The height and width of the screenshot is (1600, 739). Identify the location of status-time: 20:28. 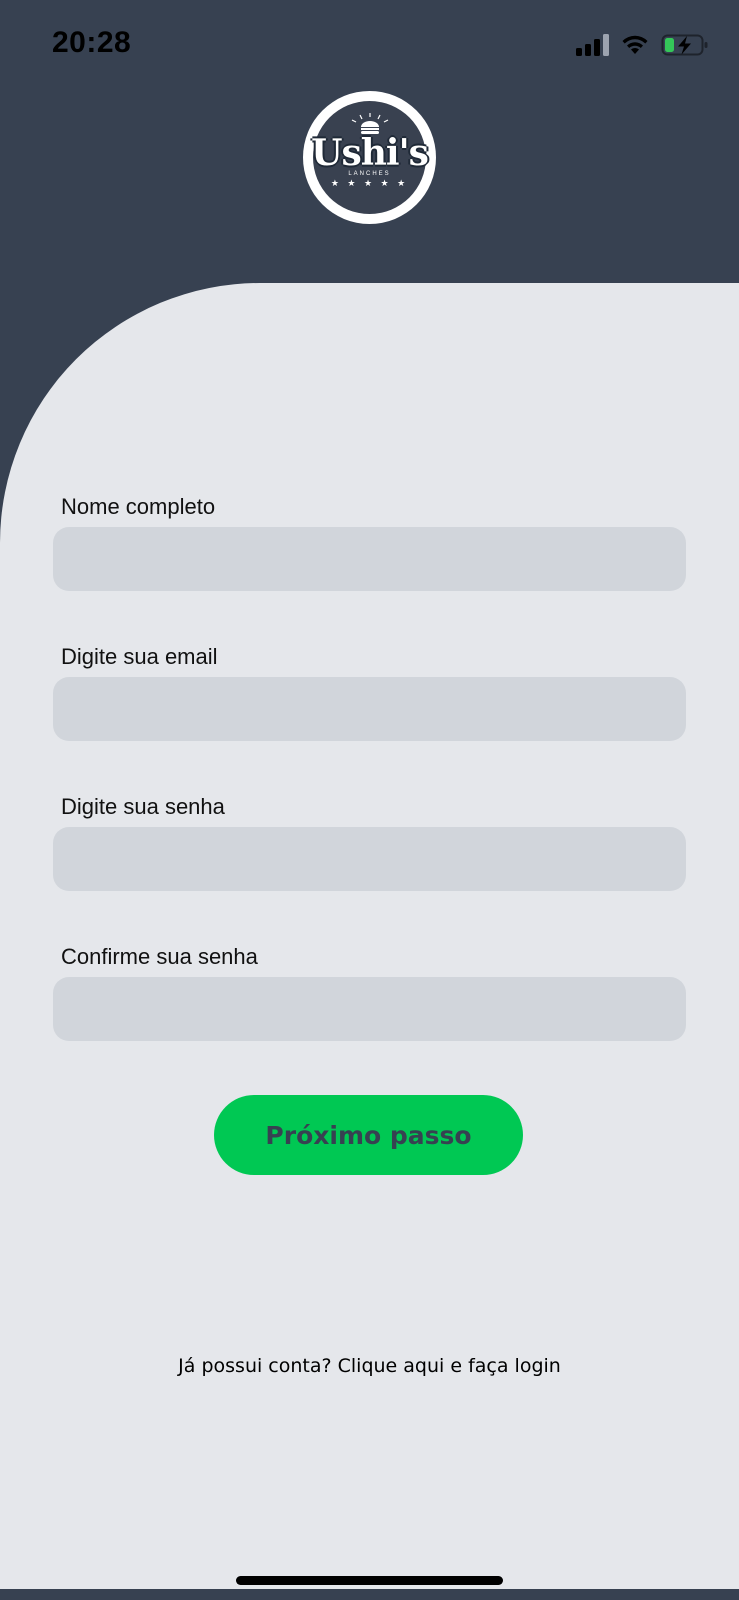
(92, 42).